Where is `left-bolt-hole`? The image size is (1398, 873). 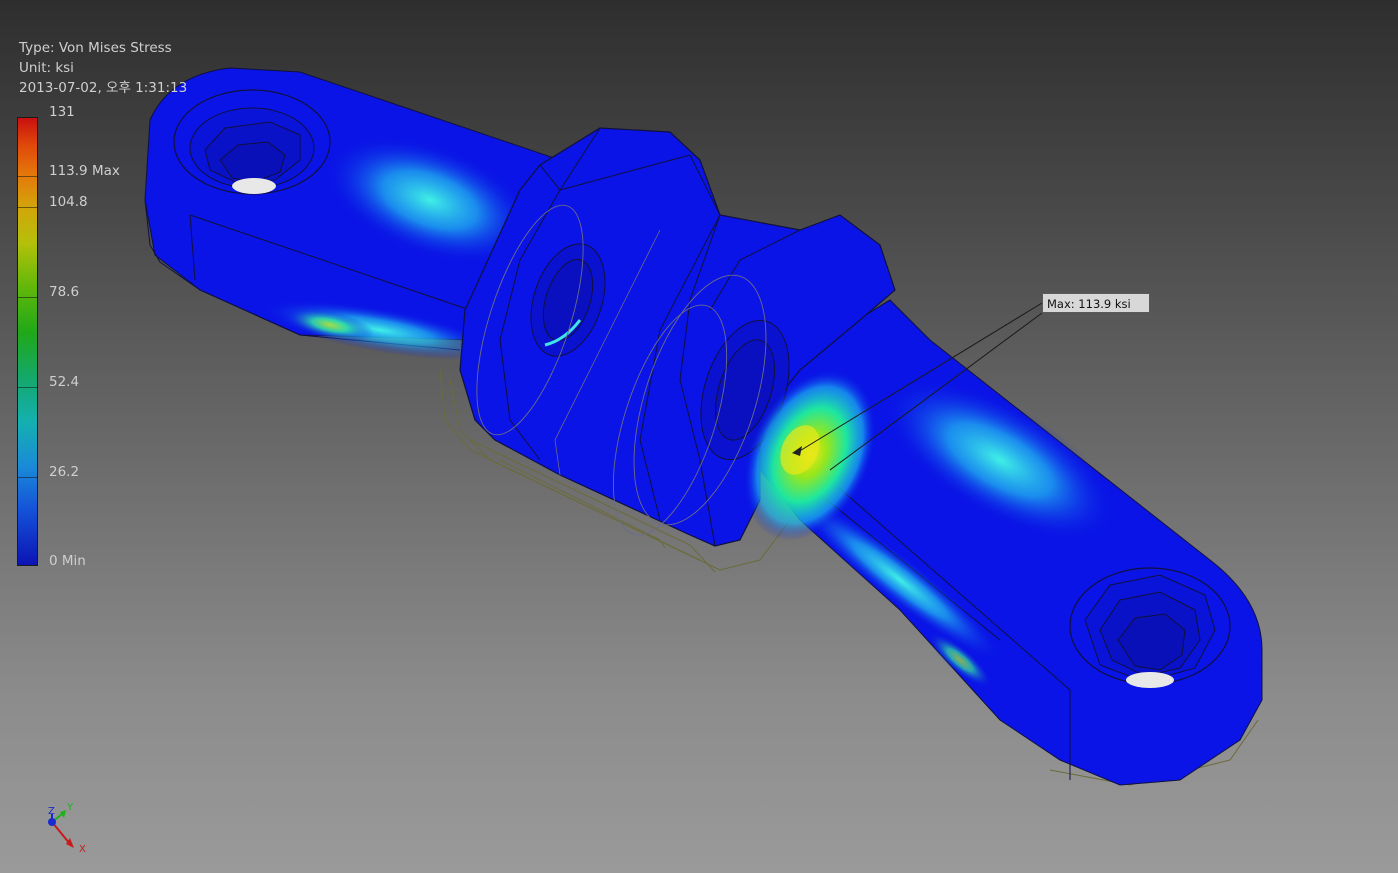
left-bolt-hole is located at coordinates (252, 142).